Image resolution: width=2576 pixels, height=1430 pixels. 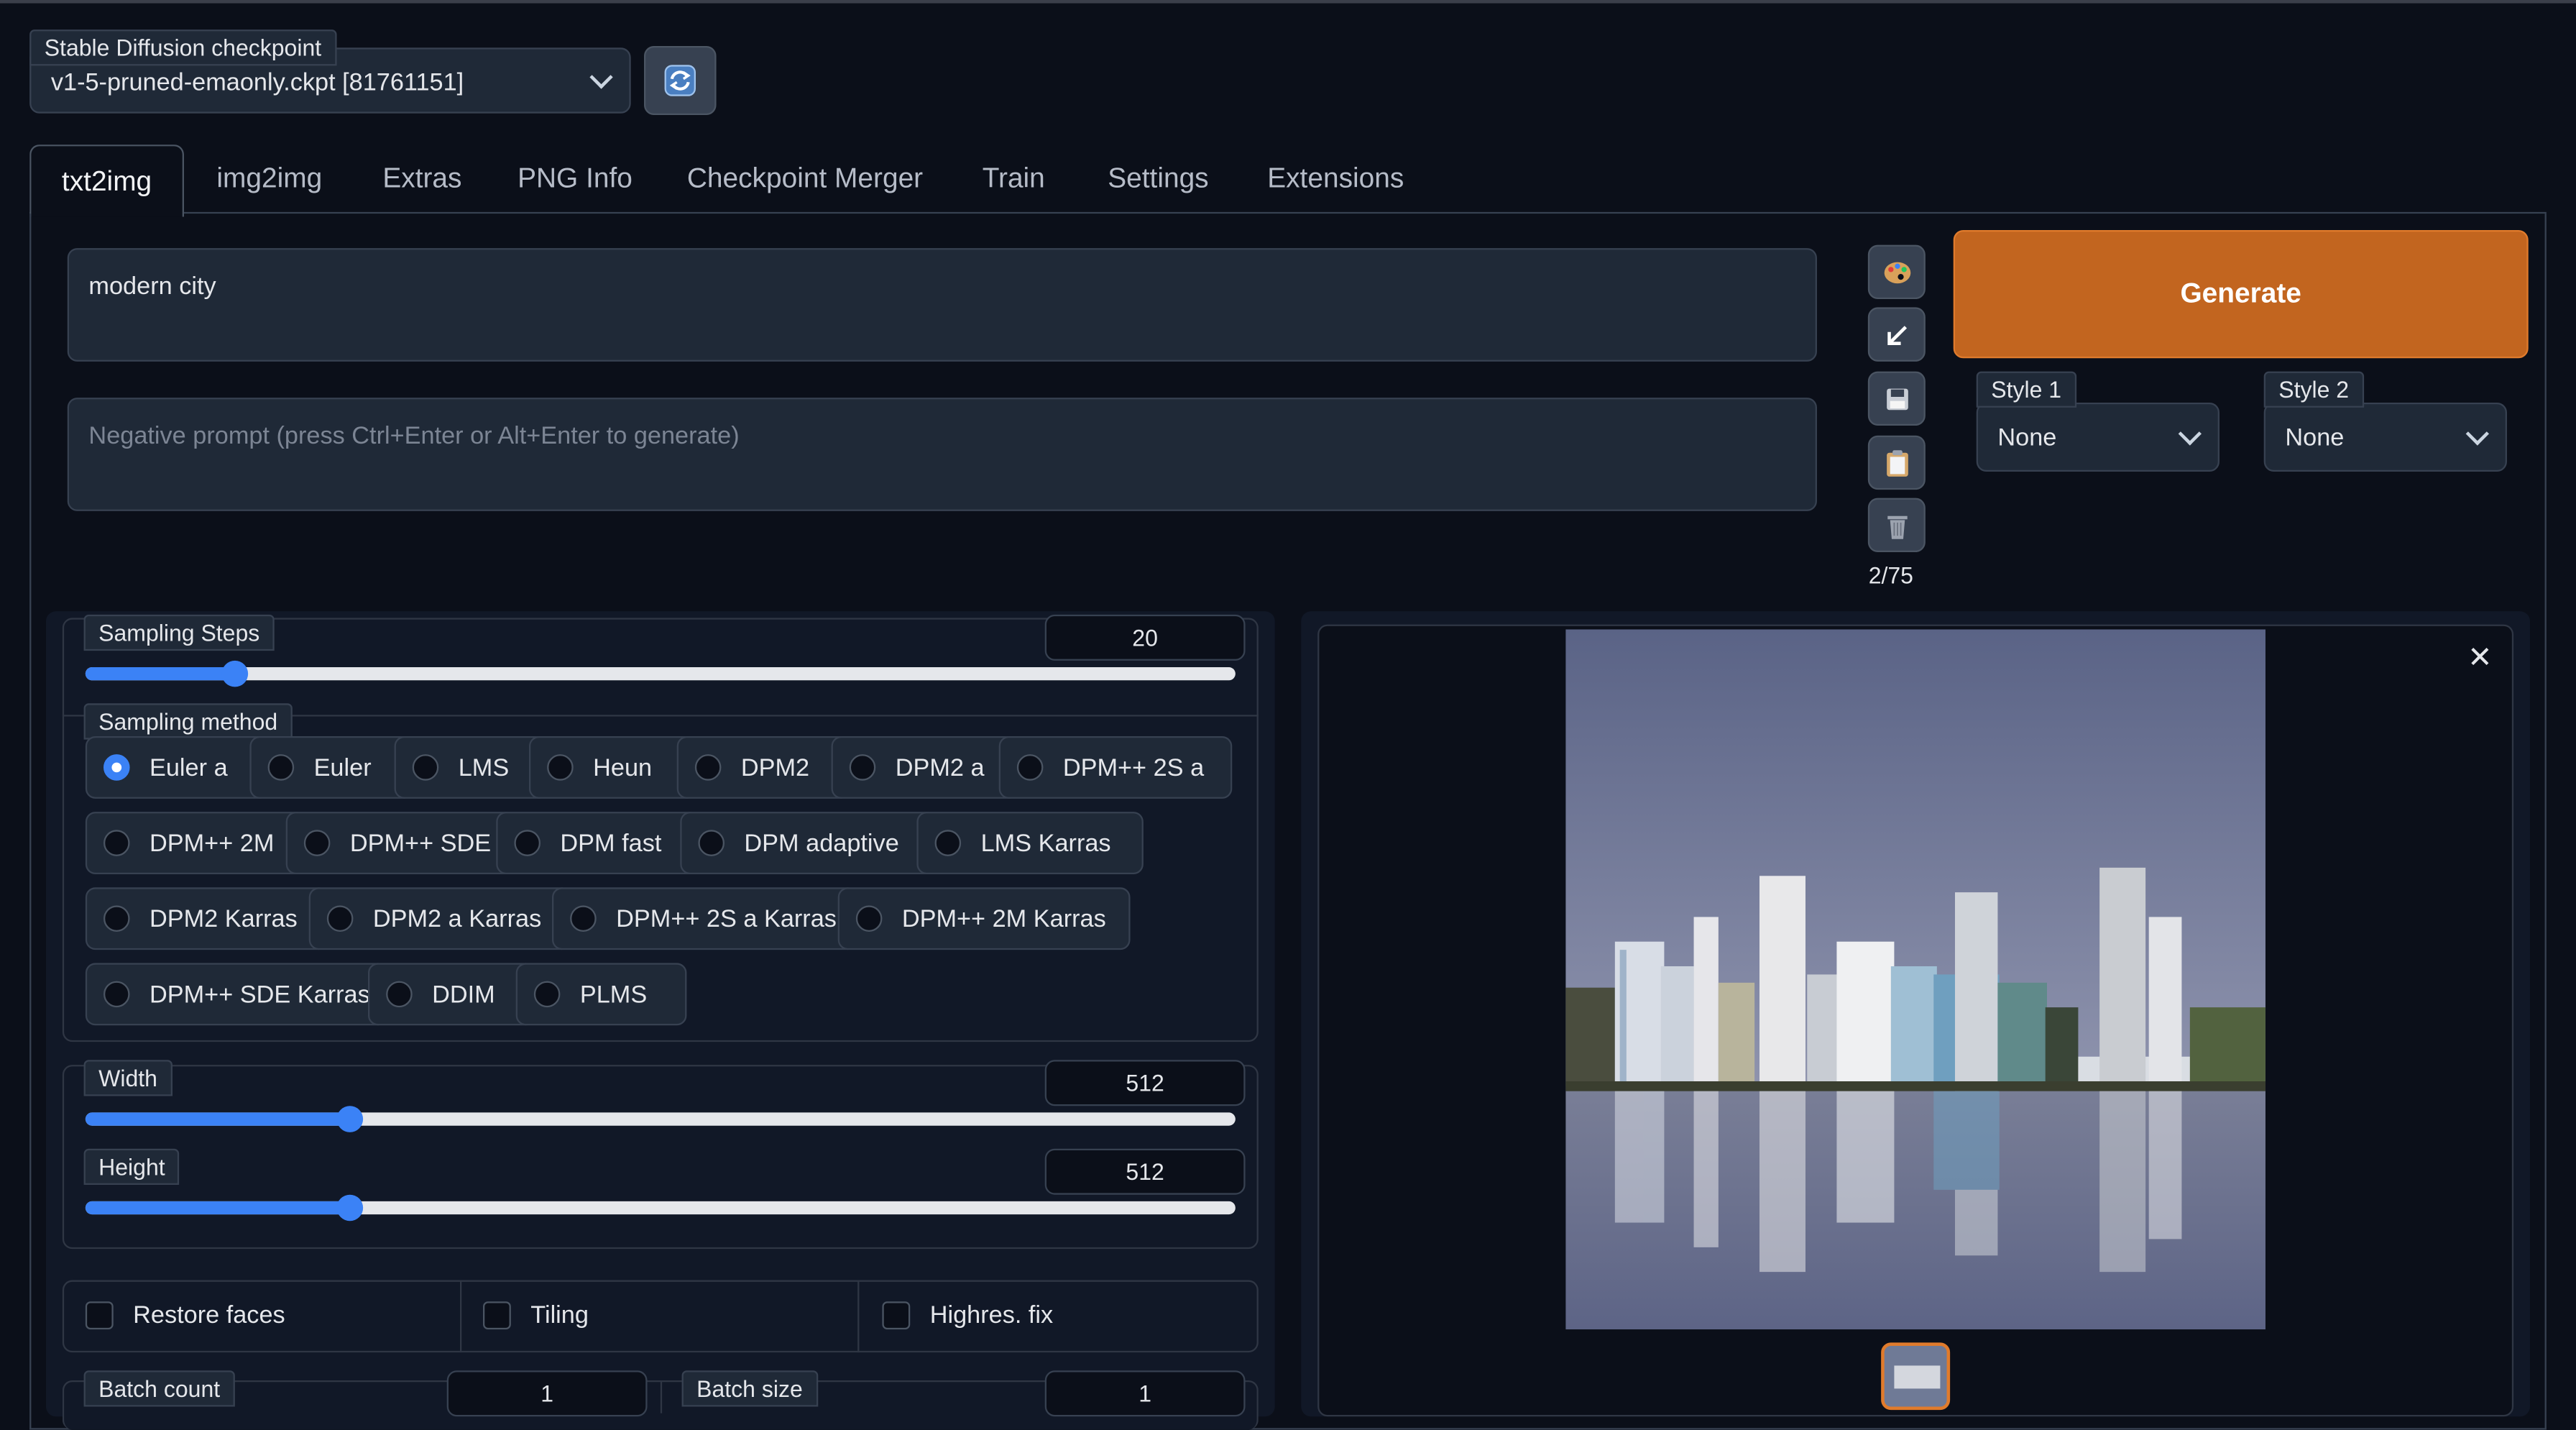 I want to click on close-icon: ✕, so click(x=2479, y=658).